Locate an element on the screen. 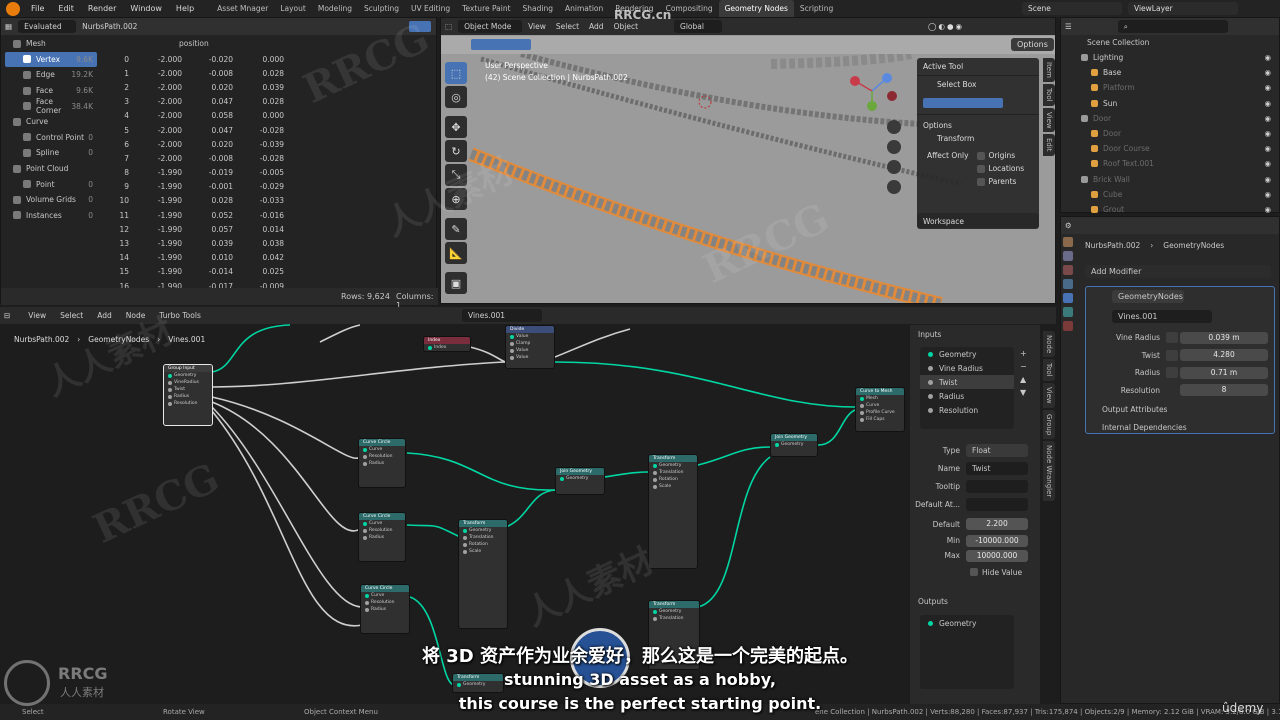 The height and width of the screenshot is (720, 1280). move-tool-icon: ✥ is located at coordinates (456, 127).